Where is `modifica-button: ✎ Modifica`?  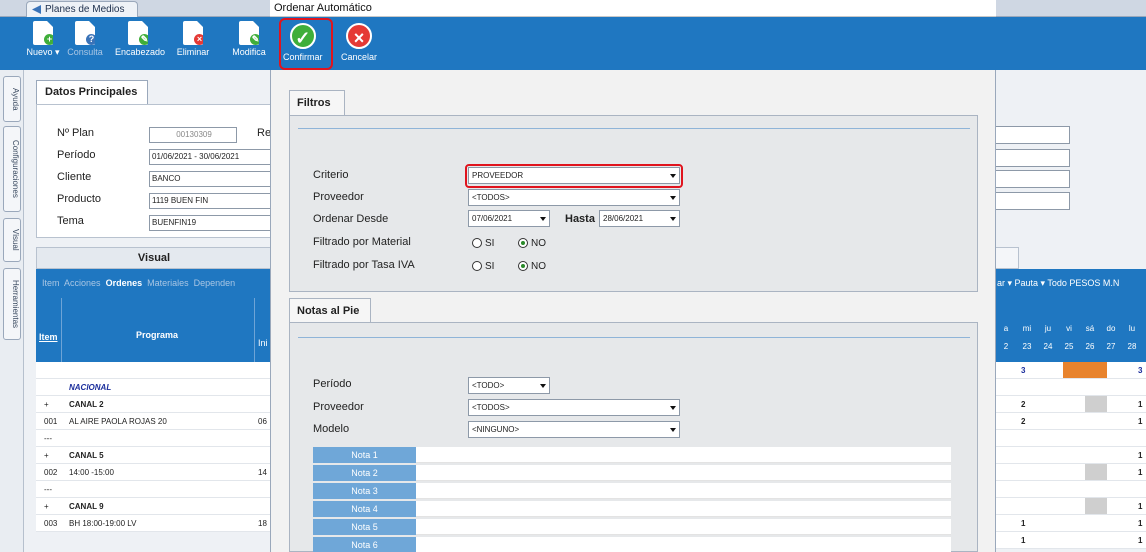 modifica-button: ✎ Modifica is located at coordinates (249, 39).